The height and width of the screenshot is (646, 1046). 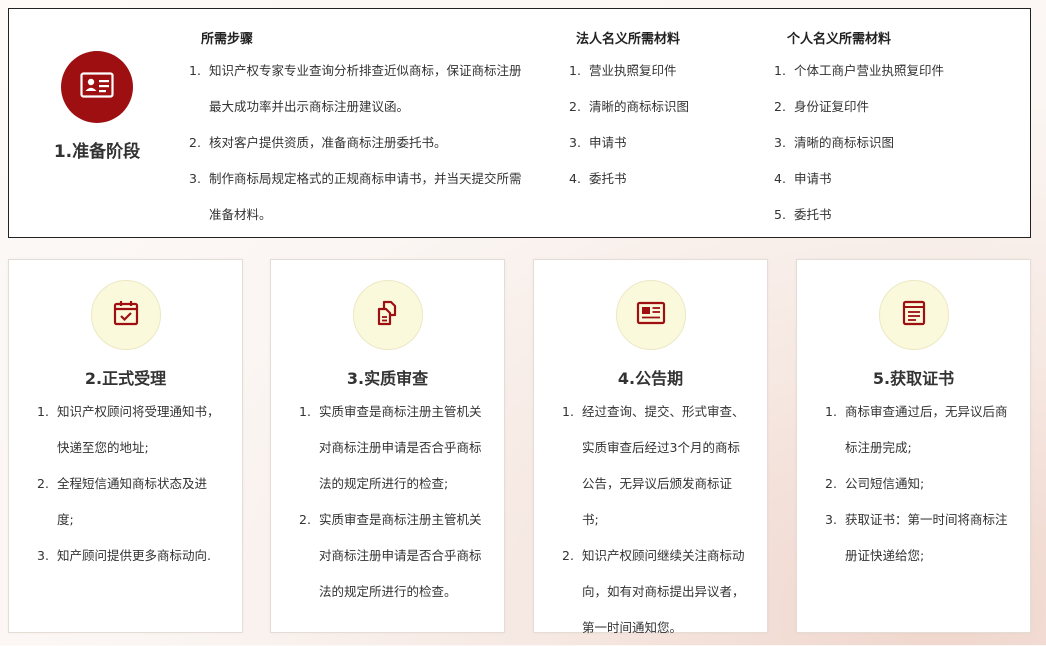 I want to click on list-item: 2. 实质审查是商标注册主管机关 对商标注册申请是否合乎商标 法的规定所进行的检查。, so click(x=391, y=556).